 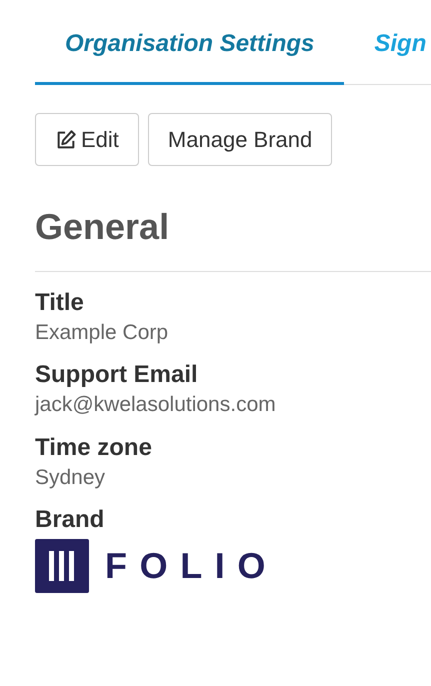 I want to click on manage-brand-button: Manage Brand, so click(x=240, y=139).